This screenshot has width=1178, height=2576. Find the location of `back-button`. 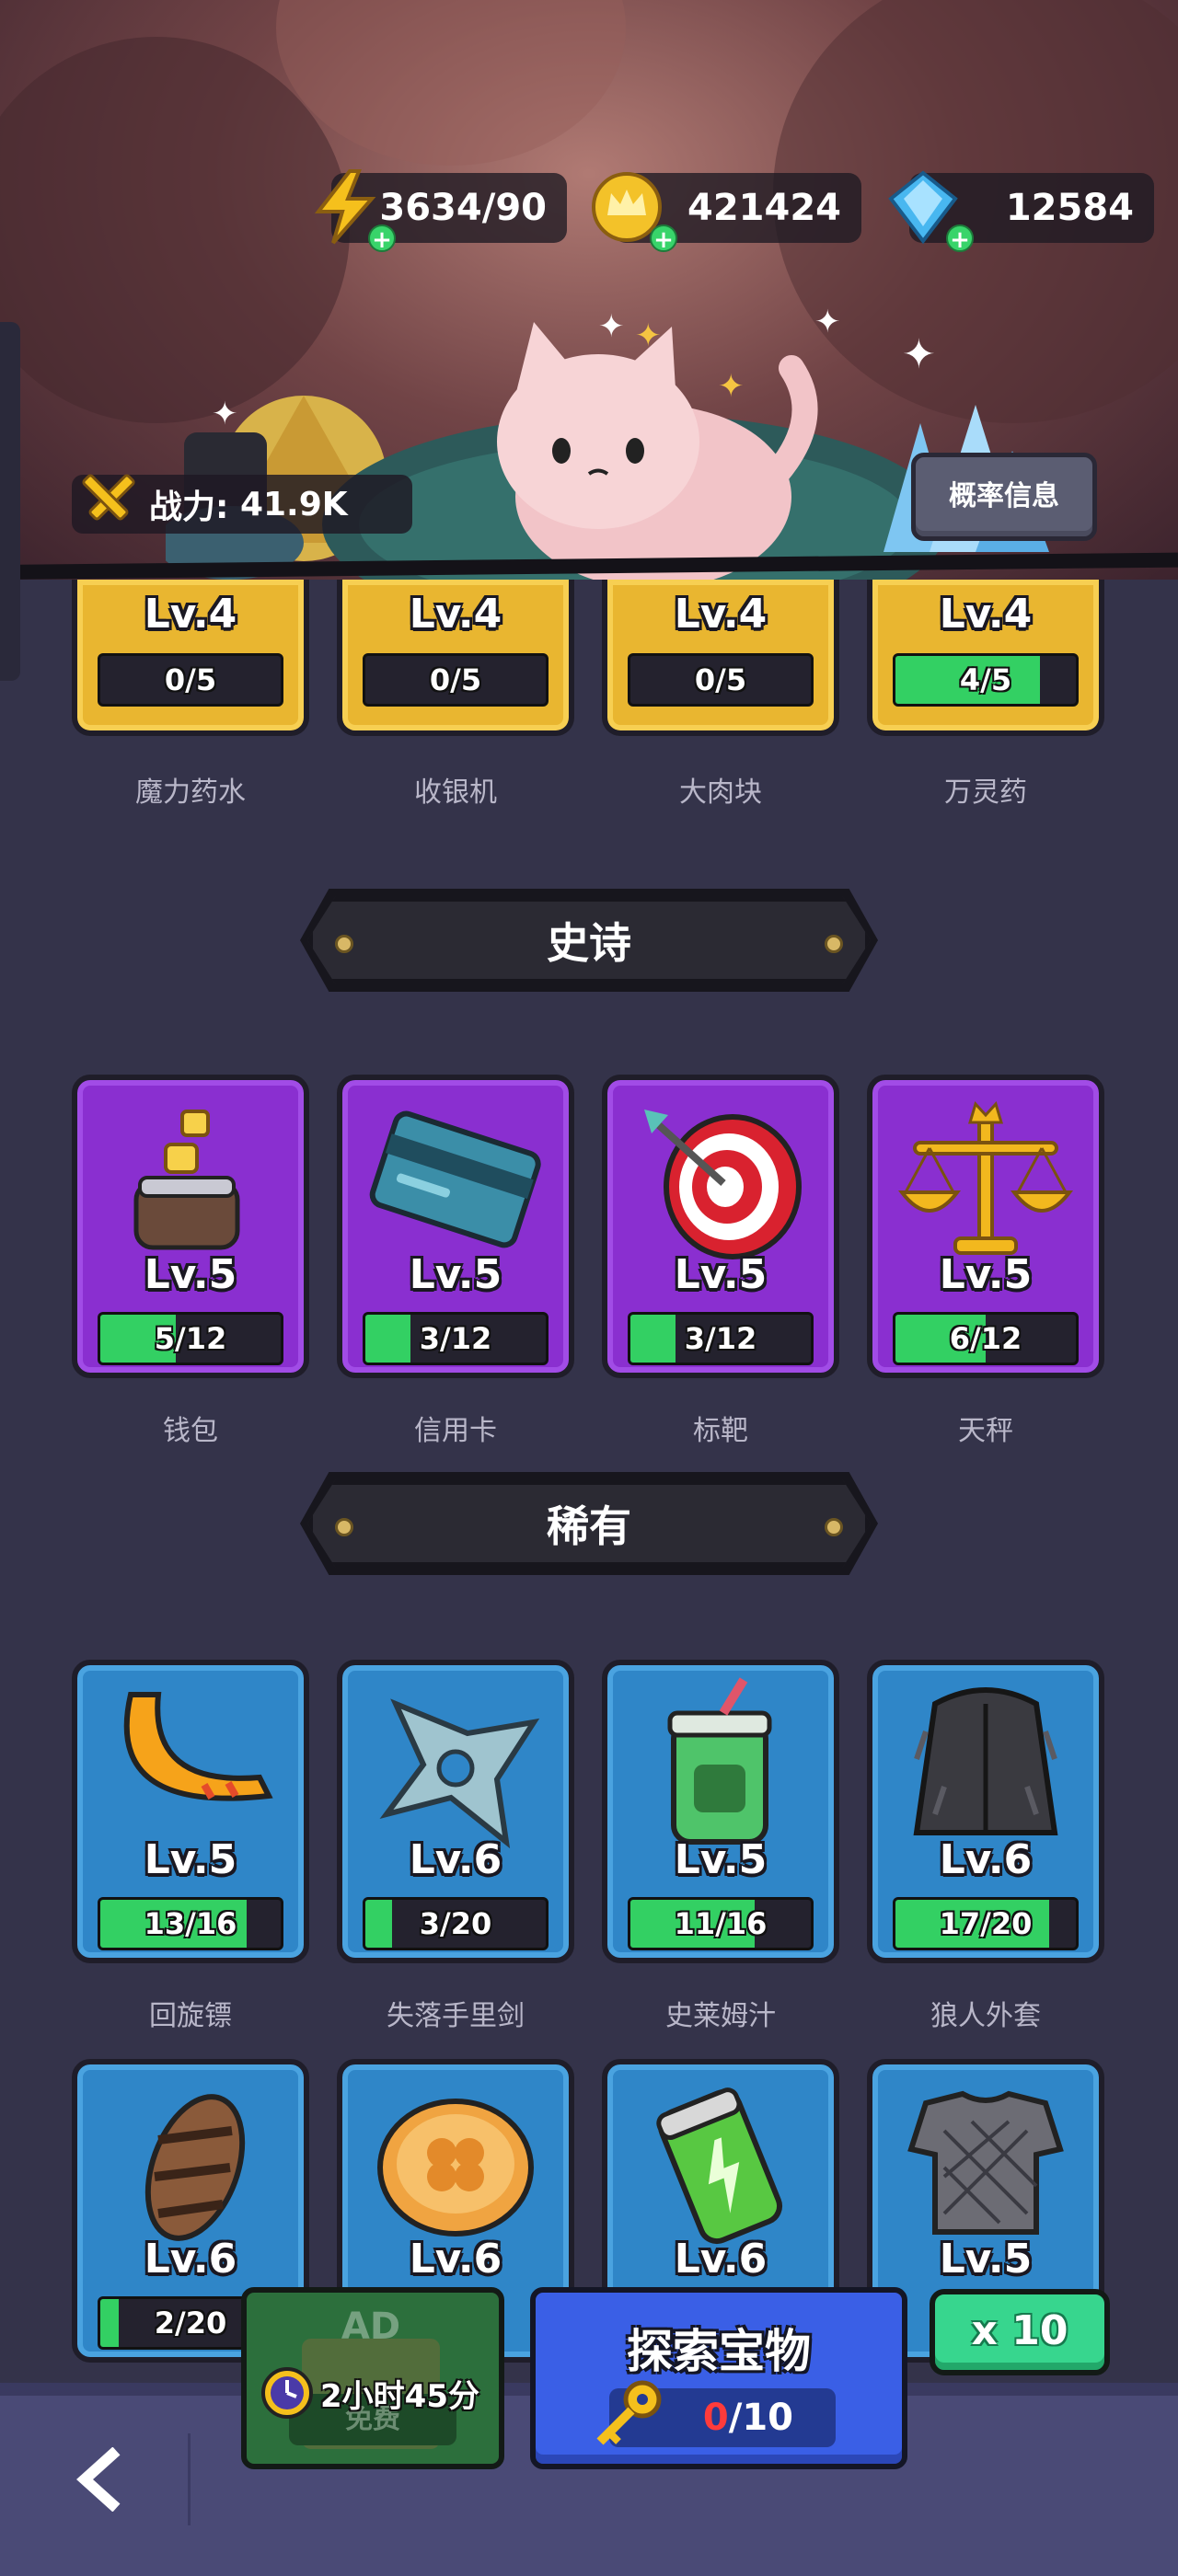

back-button is located at coordinates (100, 2479).